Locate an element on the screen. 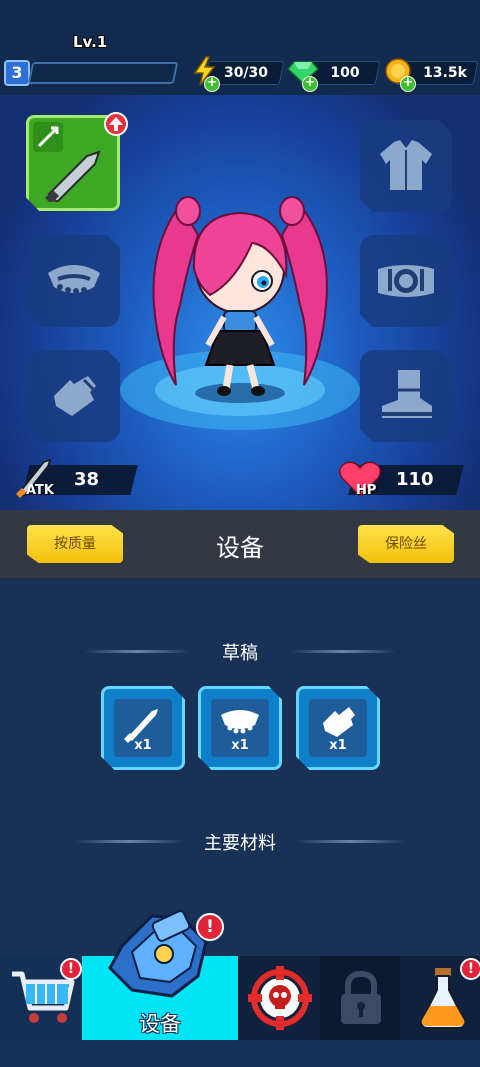 This screenshot has height=1067, width=480. coin-value: 13.5k is located at coordinates (445, 73).